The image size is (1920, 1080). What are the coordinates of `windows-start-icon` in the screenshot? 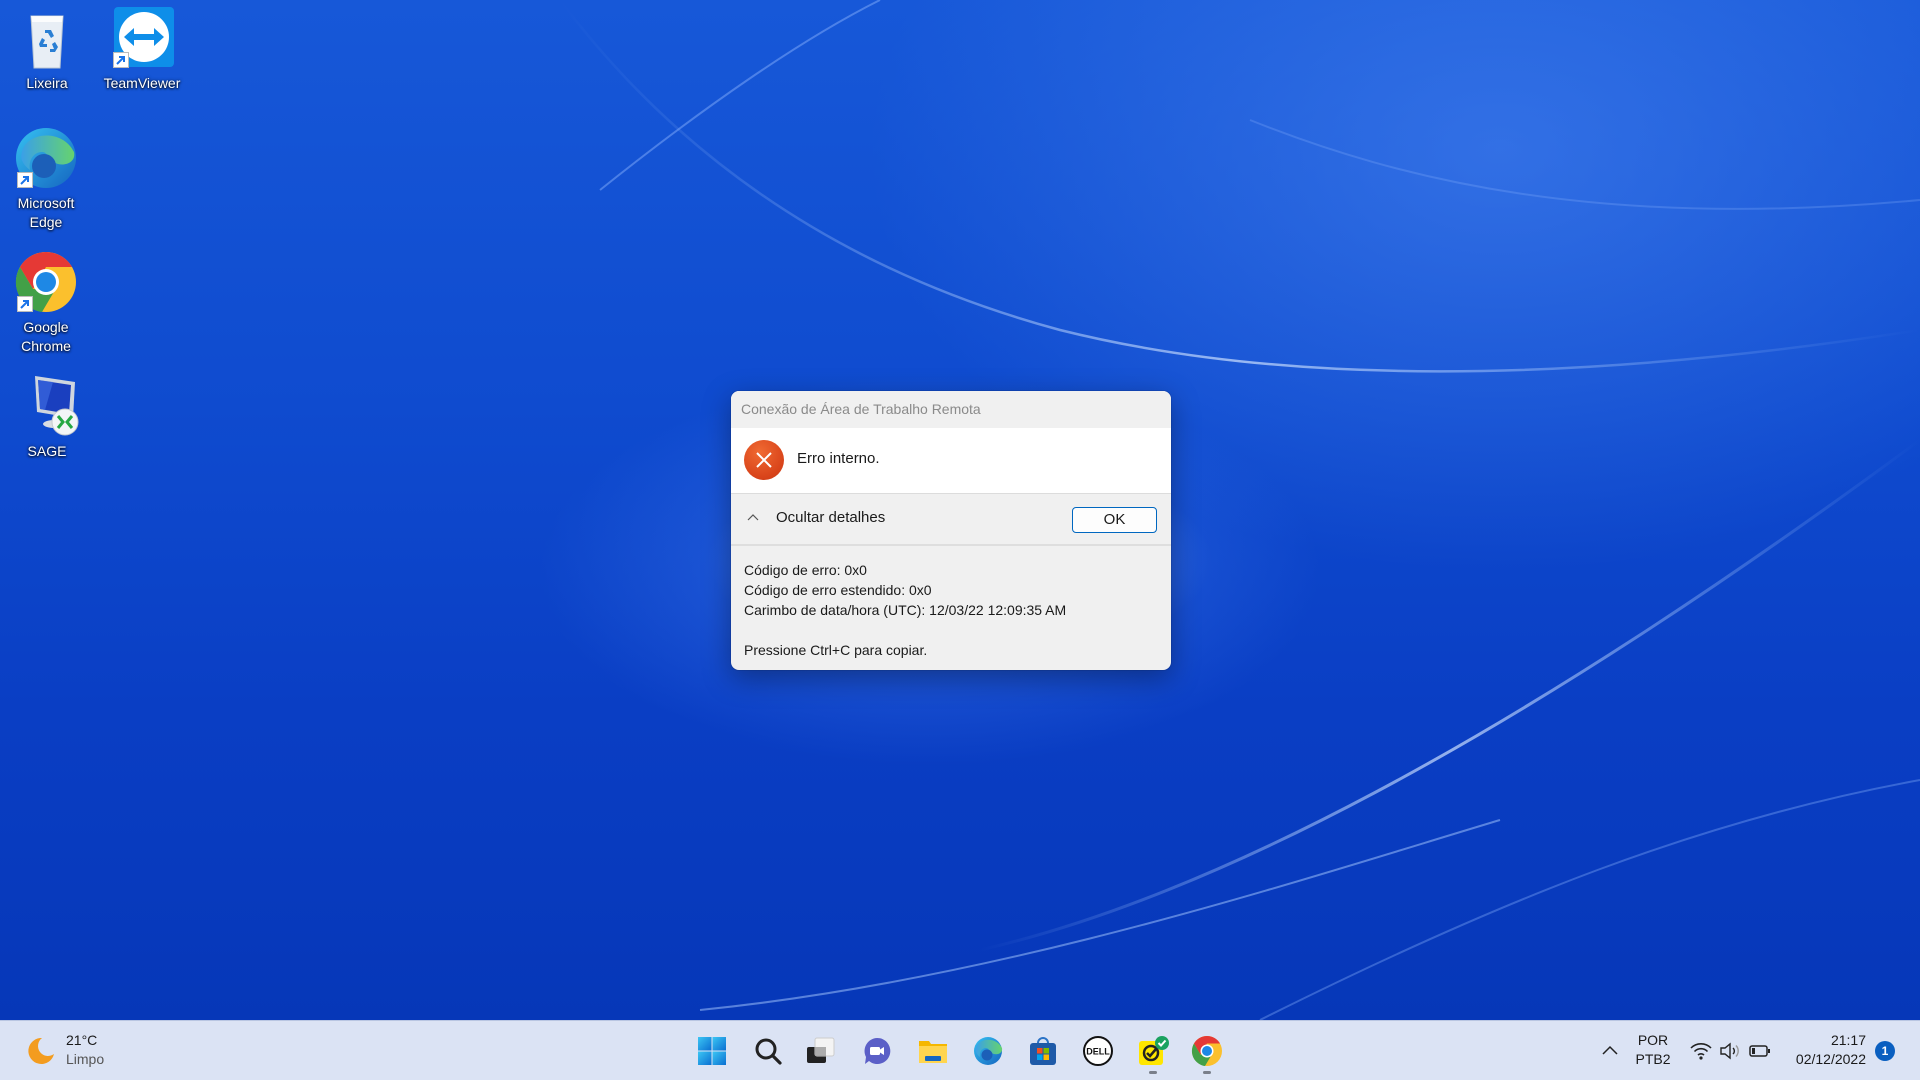 It's located at (712, 1051).